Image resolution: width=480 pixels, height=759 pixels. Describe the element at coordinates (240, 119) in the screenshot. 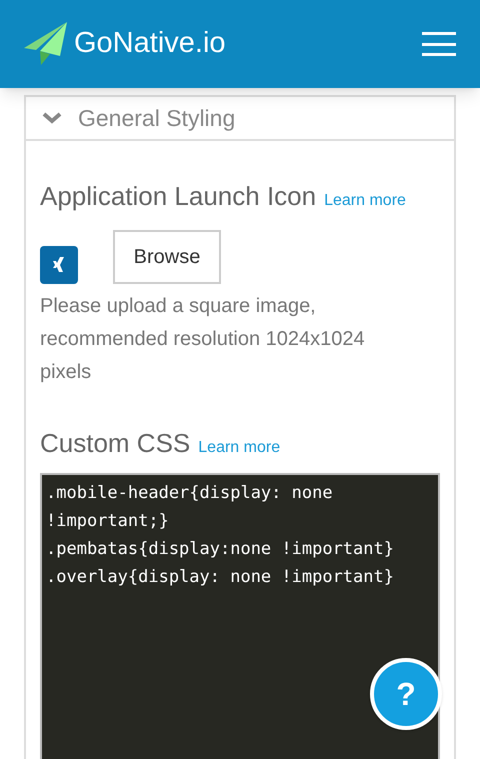

I see `panel-header: General Styling` at that location.